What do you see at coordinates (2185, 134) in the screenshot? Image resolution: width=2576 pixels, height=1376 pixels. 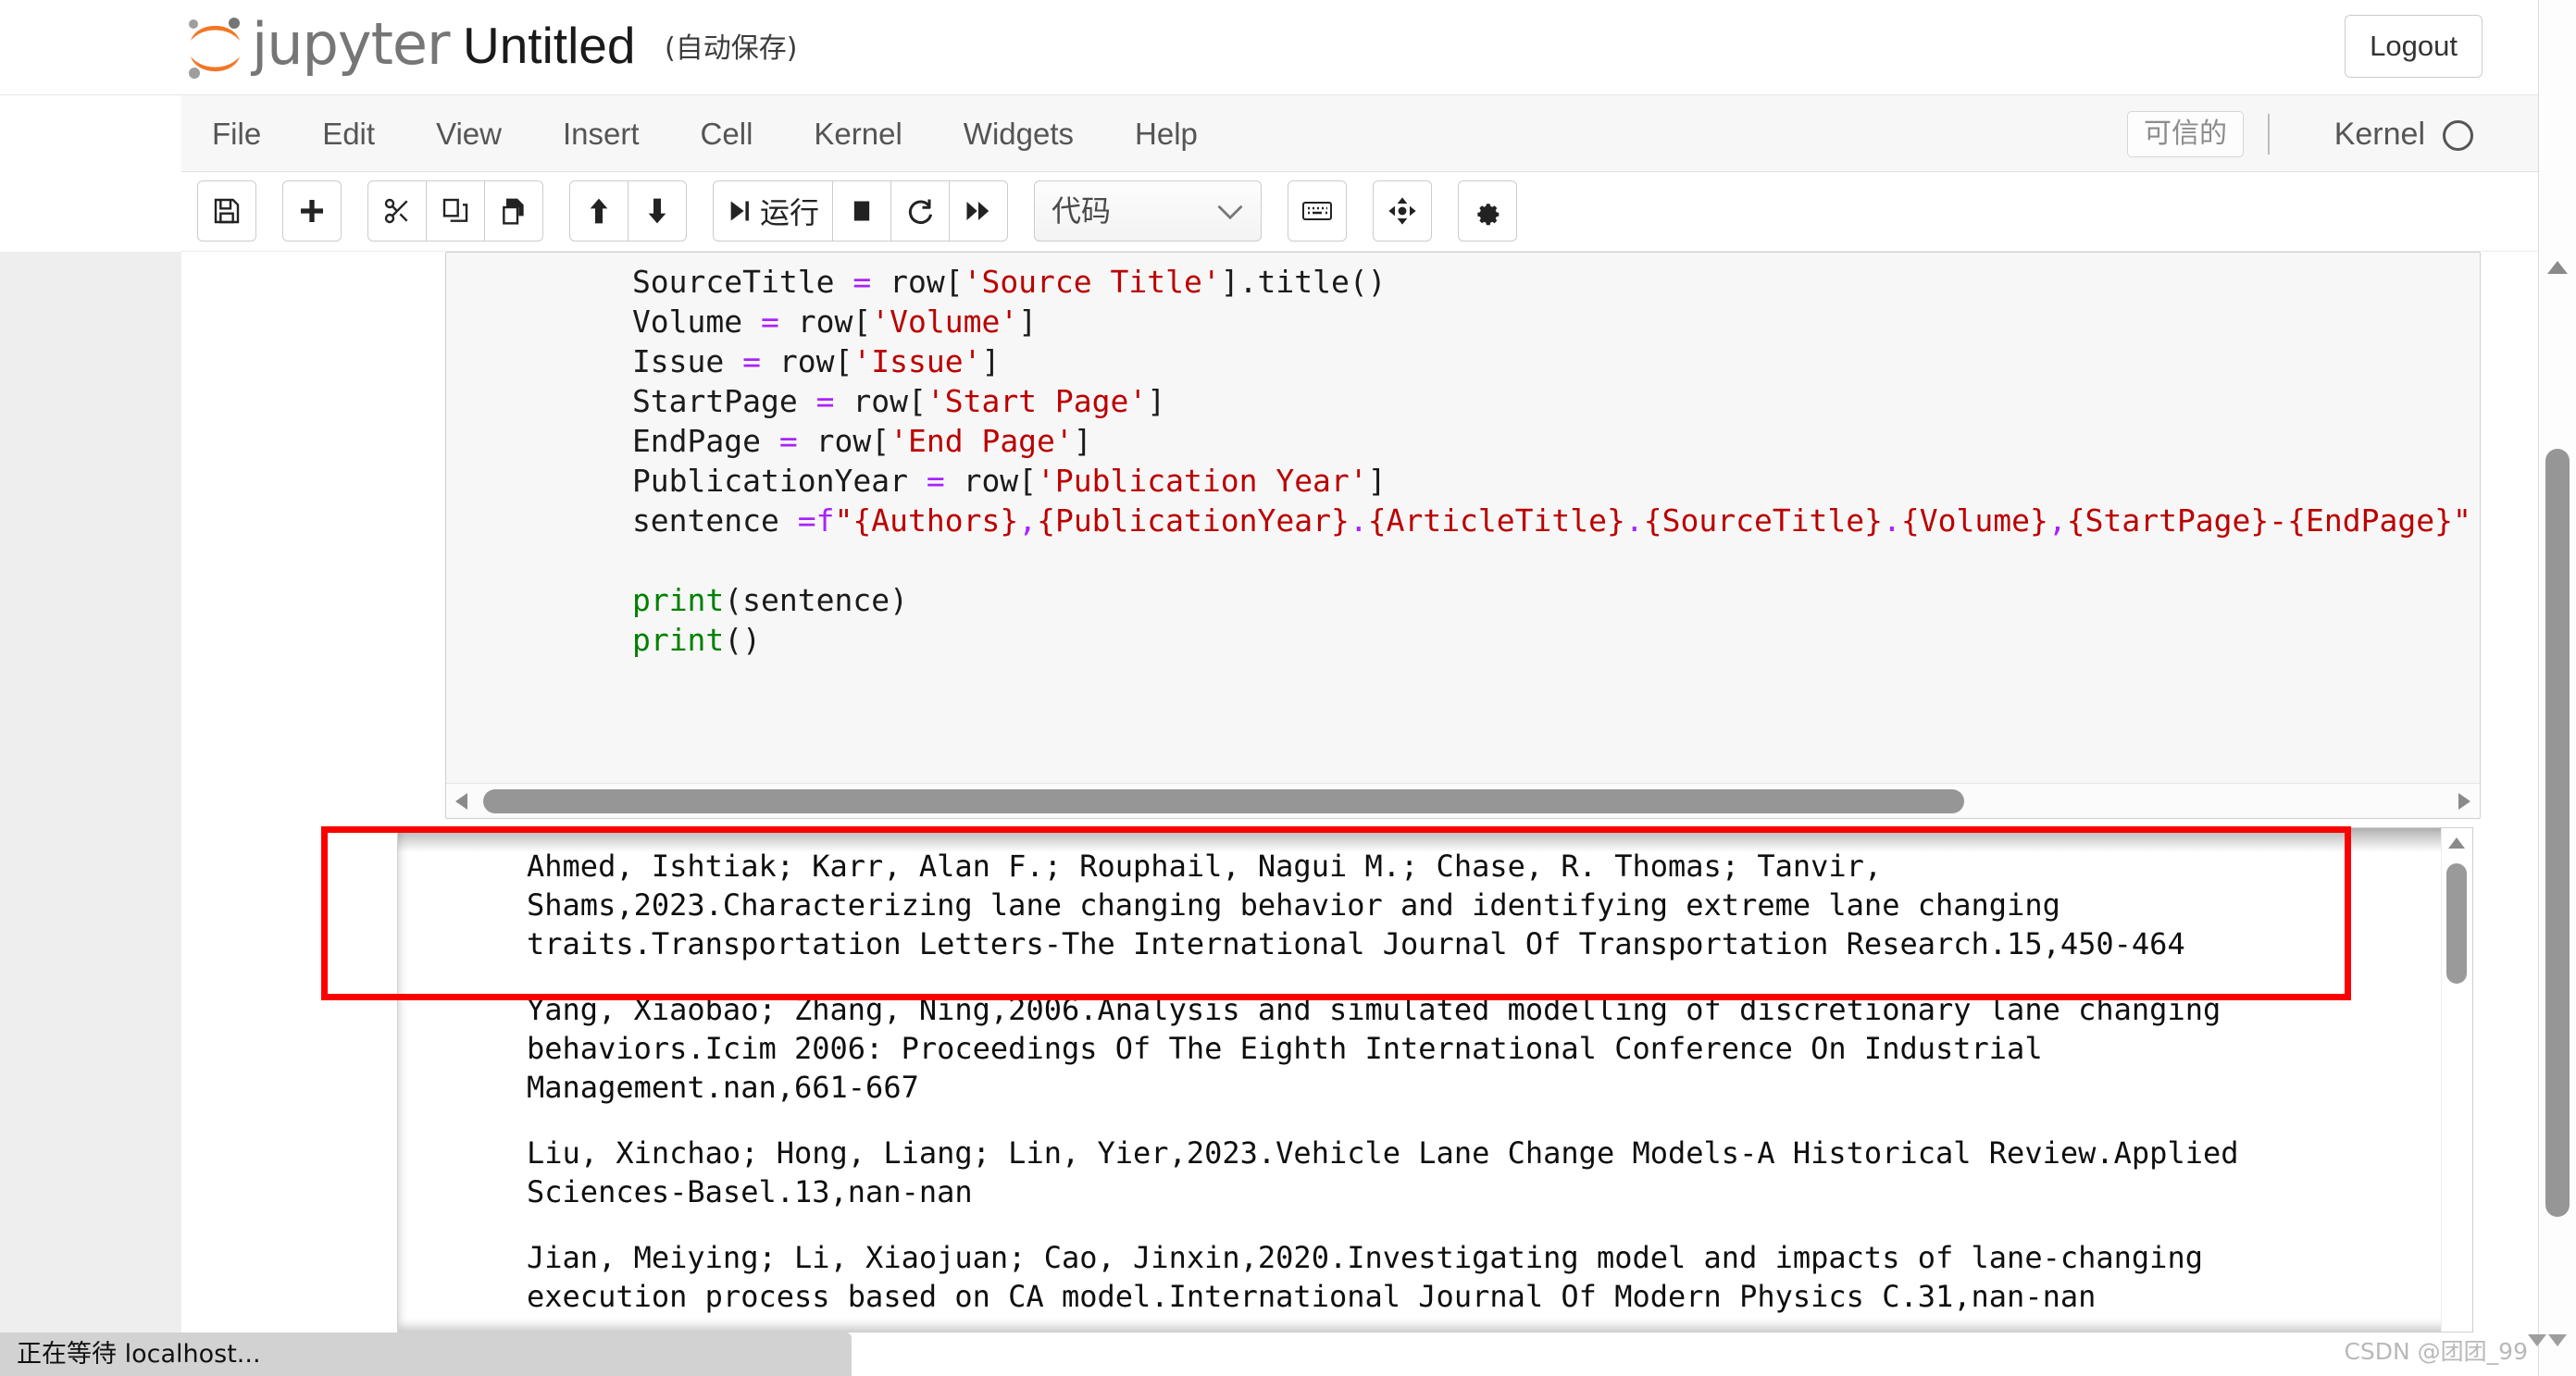 I see `trusted-badge: 可信的` at bounding box center [2185, 134].